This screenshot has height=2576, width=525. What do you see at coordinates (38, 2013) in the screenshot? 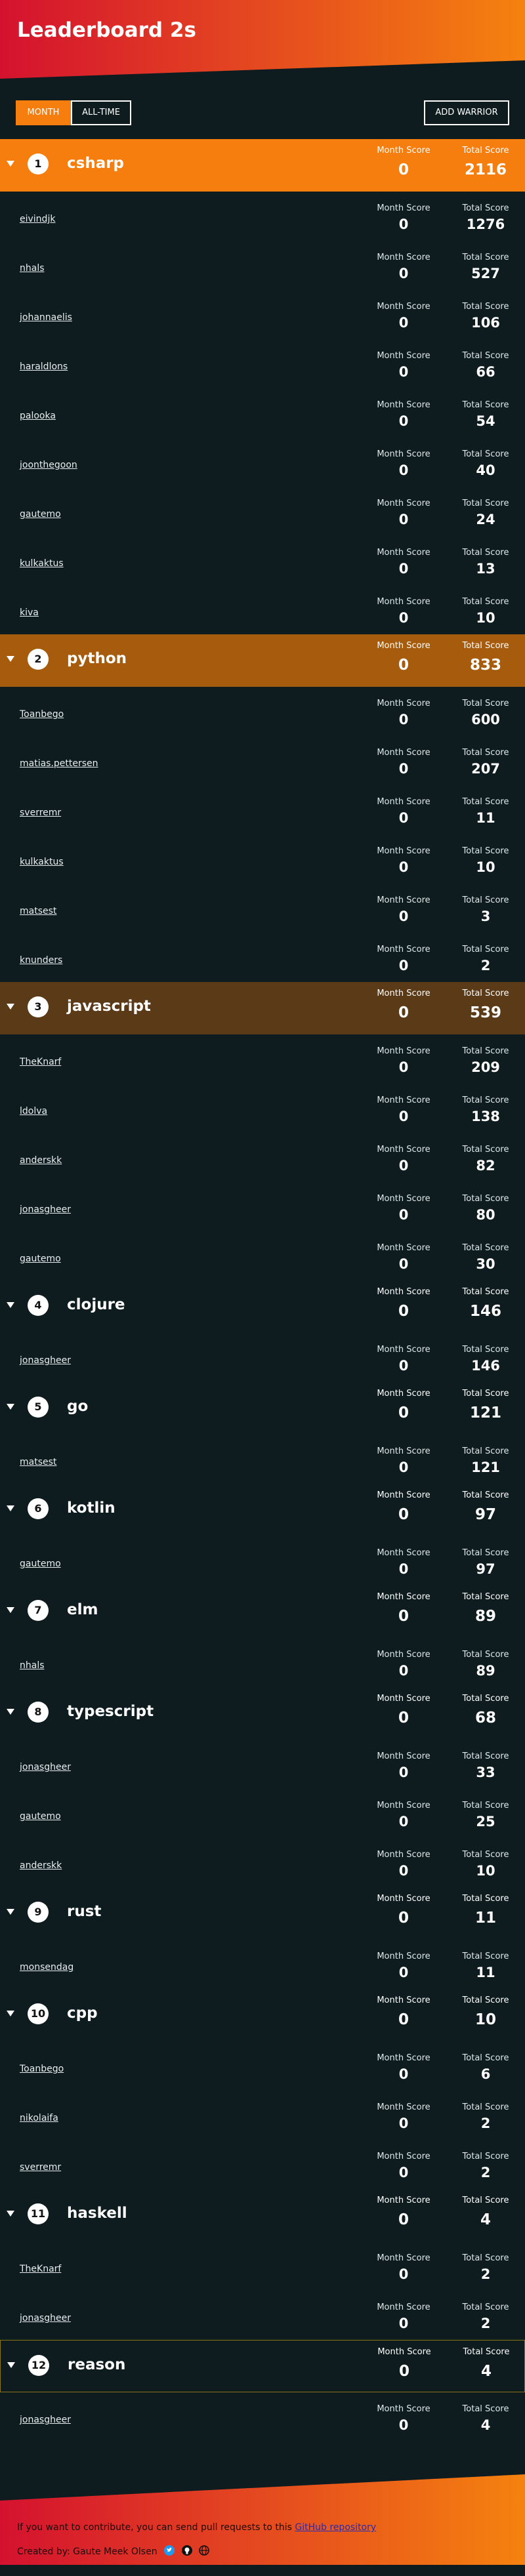
I see `rank-badge: 10` at bounding box center [38, 2013].